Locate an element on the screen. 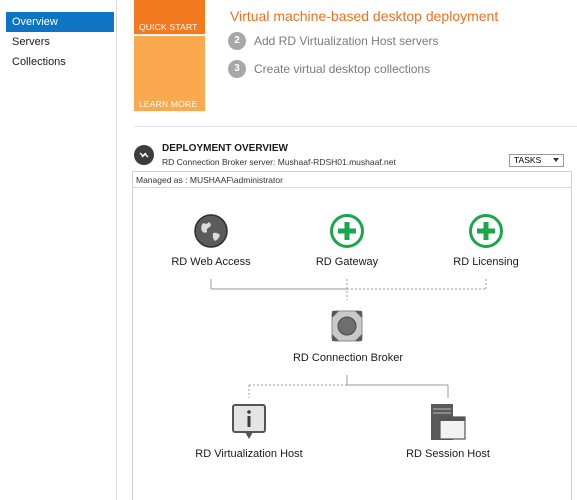 This screenshot has width=577, height=500. connection-broker-icon is located at coordinates (347, 328).